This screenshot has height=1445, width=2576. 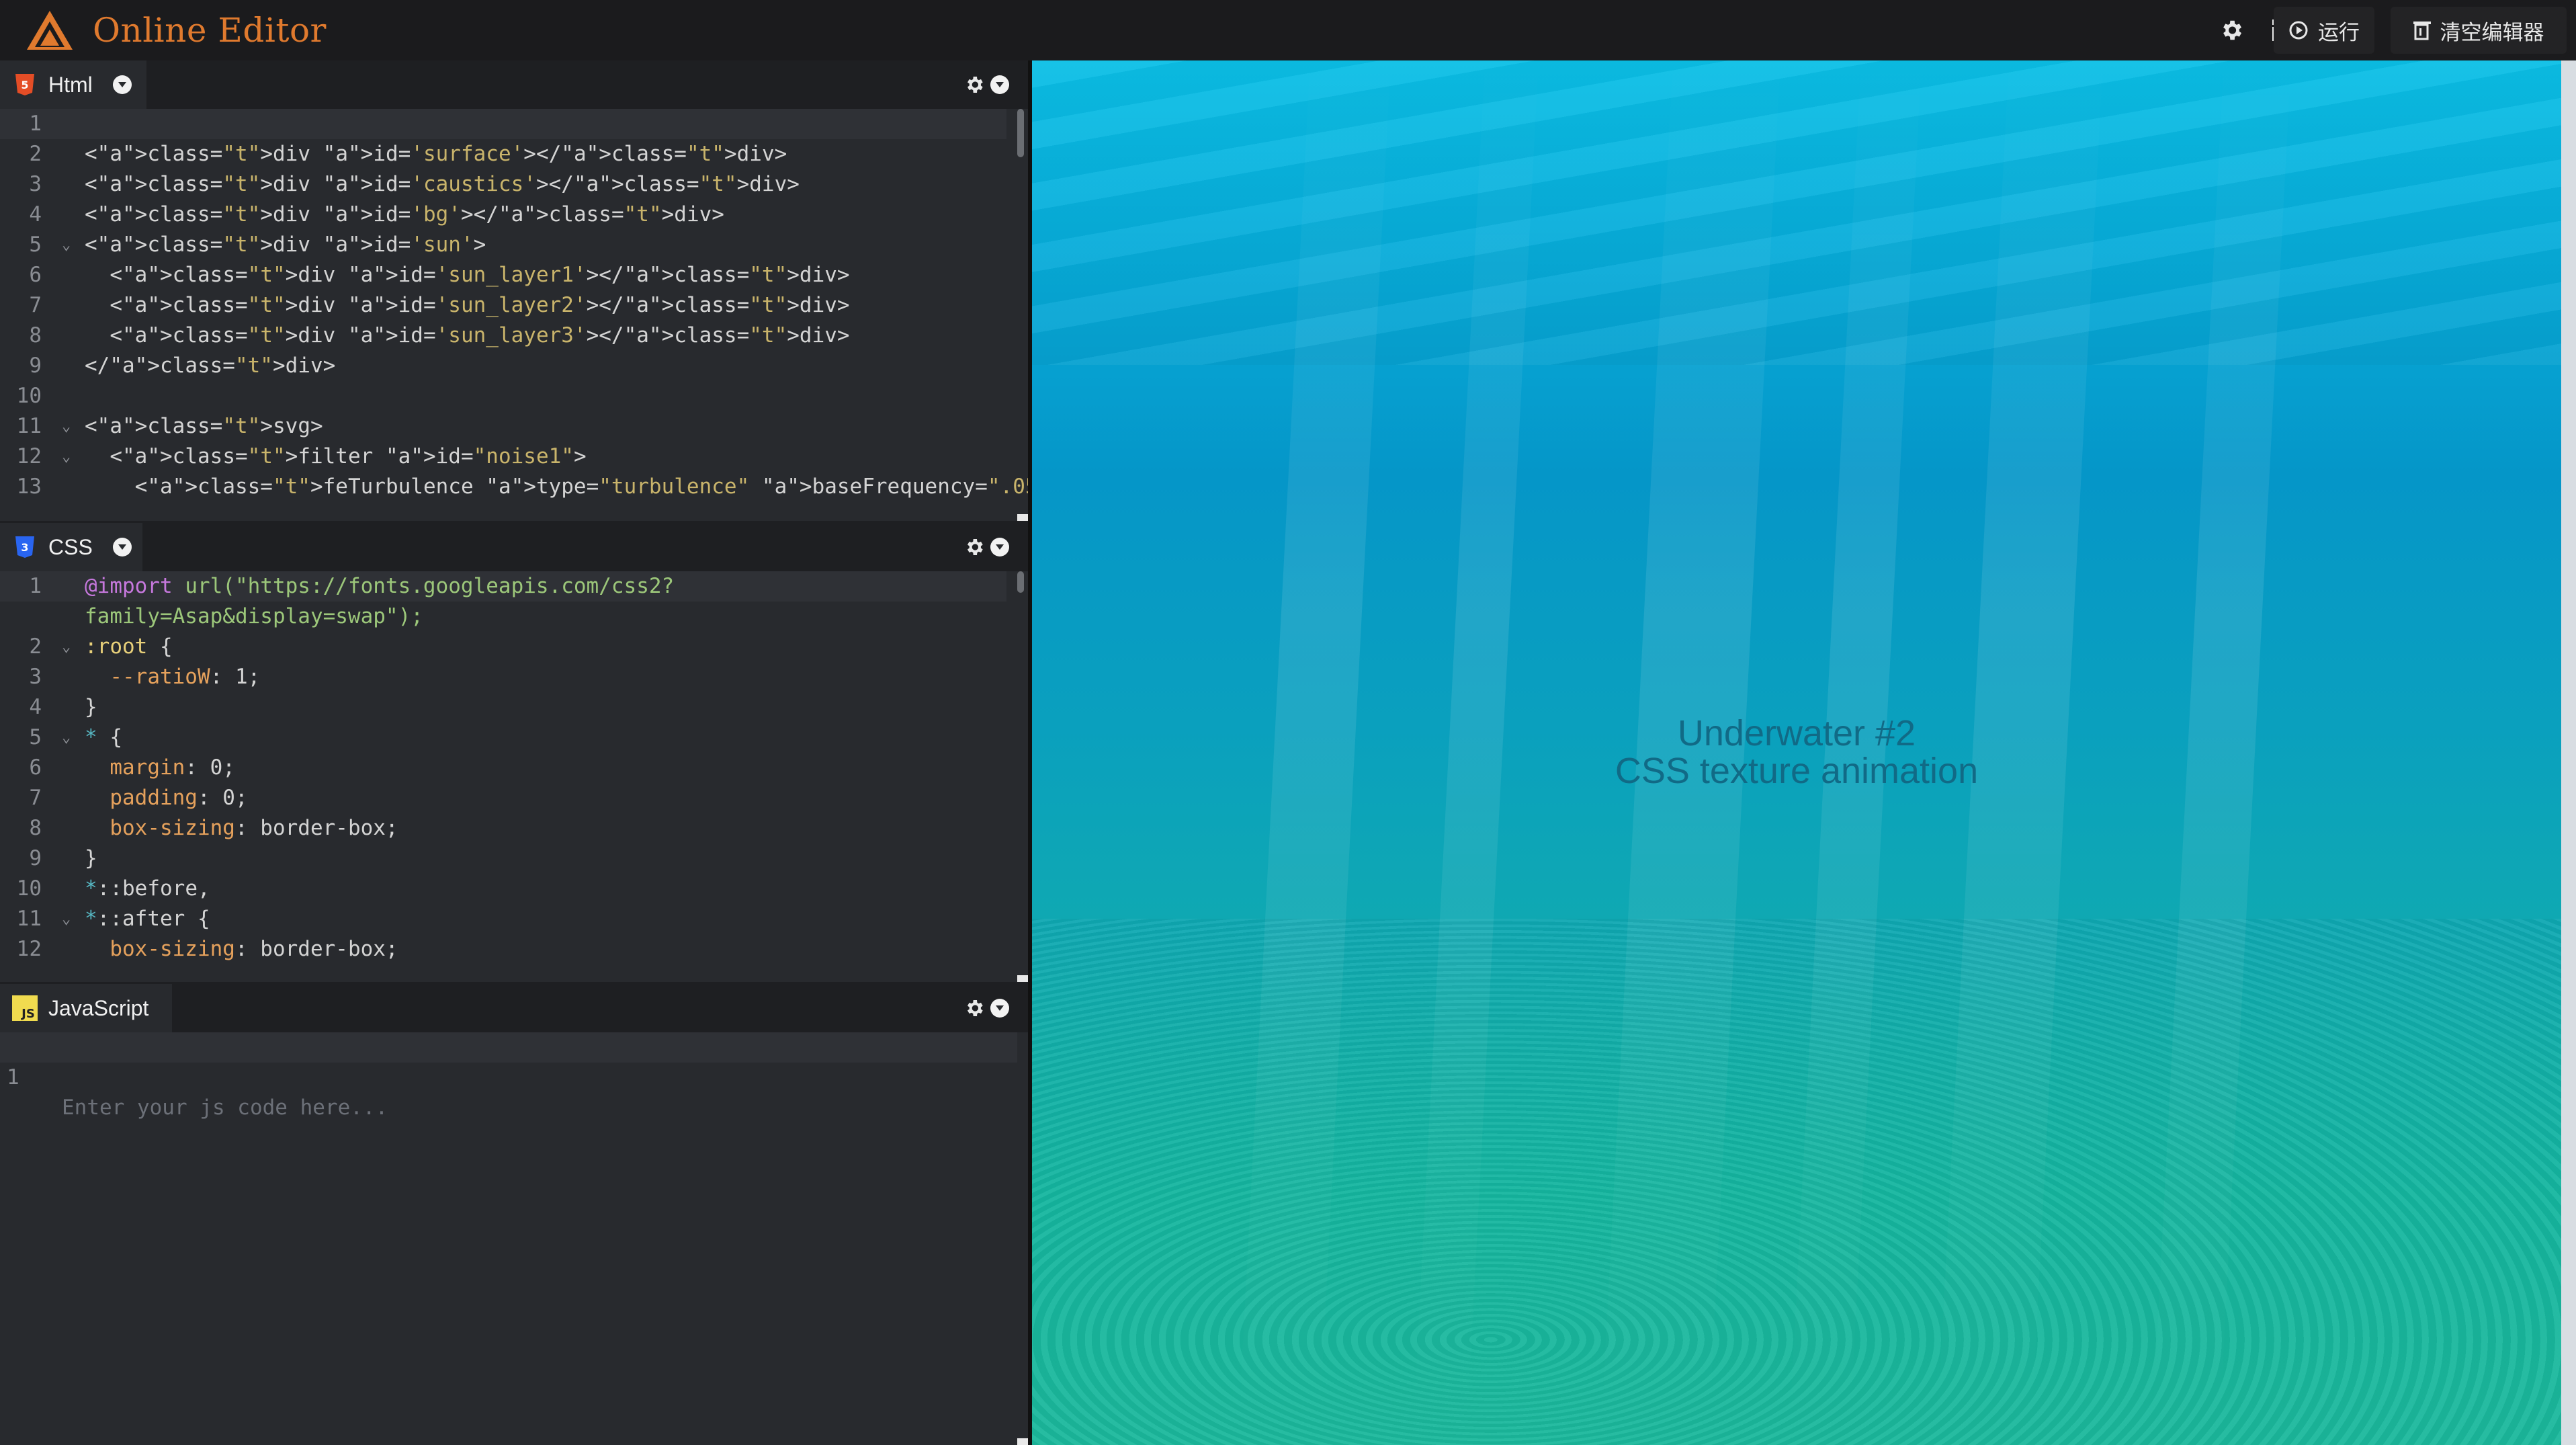 I want to click on html-code-line: 10, so click(x=503, y=396).